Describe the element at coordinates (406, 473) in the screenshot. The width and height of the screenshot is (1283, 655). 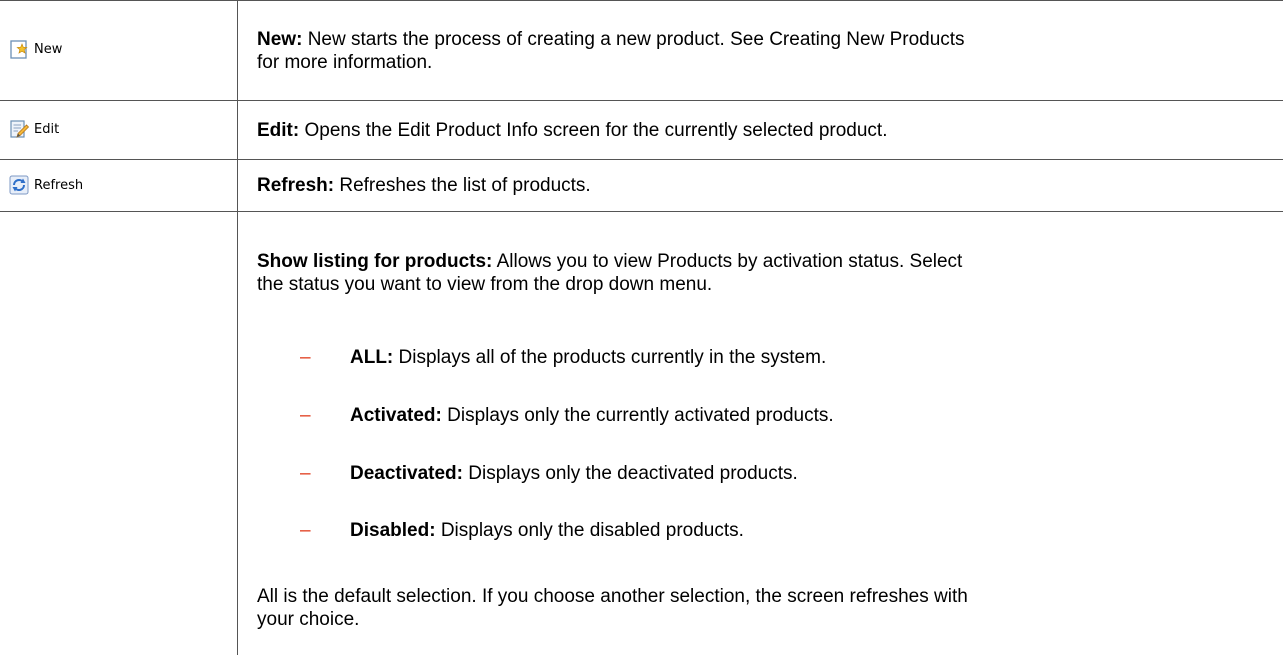
I see `option-term: Deactivated:` at that location.